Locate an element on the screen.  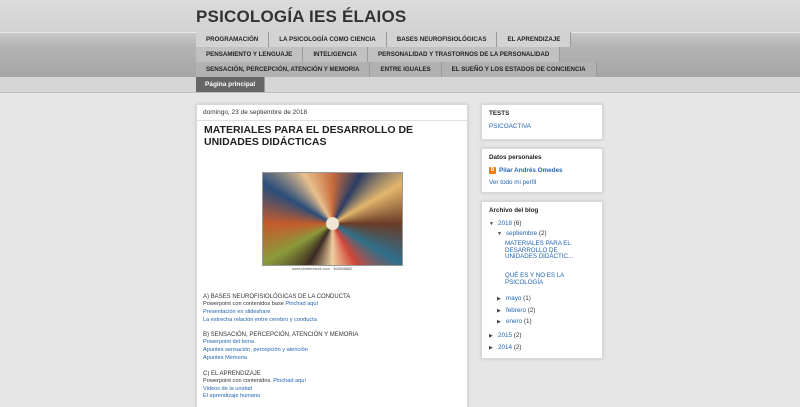
widget-title: TESTS is located at coordinates (499, 113).